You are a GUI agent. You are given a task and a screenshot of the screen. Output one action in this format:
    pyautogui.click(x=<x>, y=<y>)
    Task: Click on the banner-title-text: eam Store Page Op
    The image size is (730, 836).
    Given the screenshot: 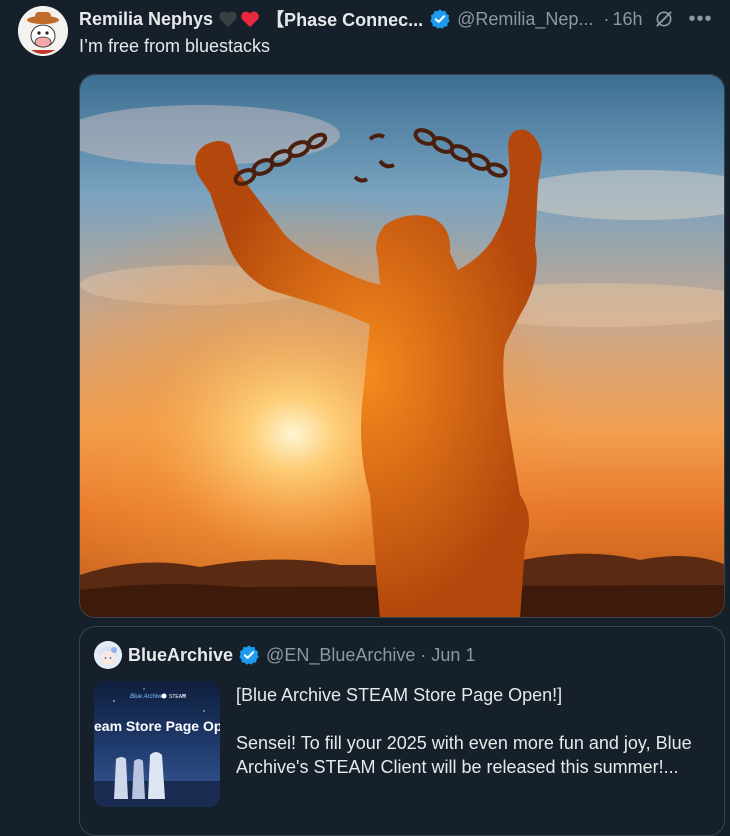 What is the action you would take?
    pyautogui.click(x=157, y=726)
    